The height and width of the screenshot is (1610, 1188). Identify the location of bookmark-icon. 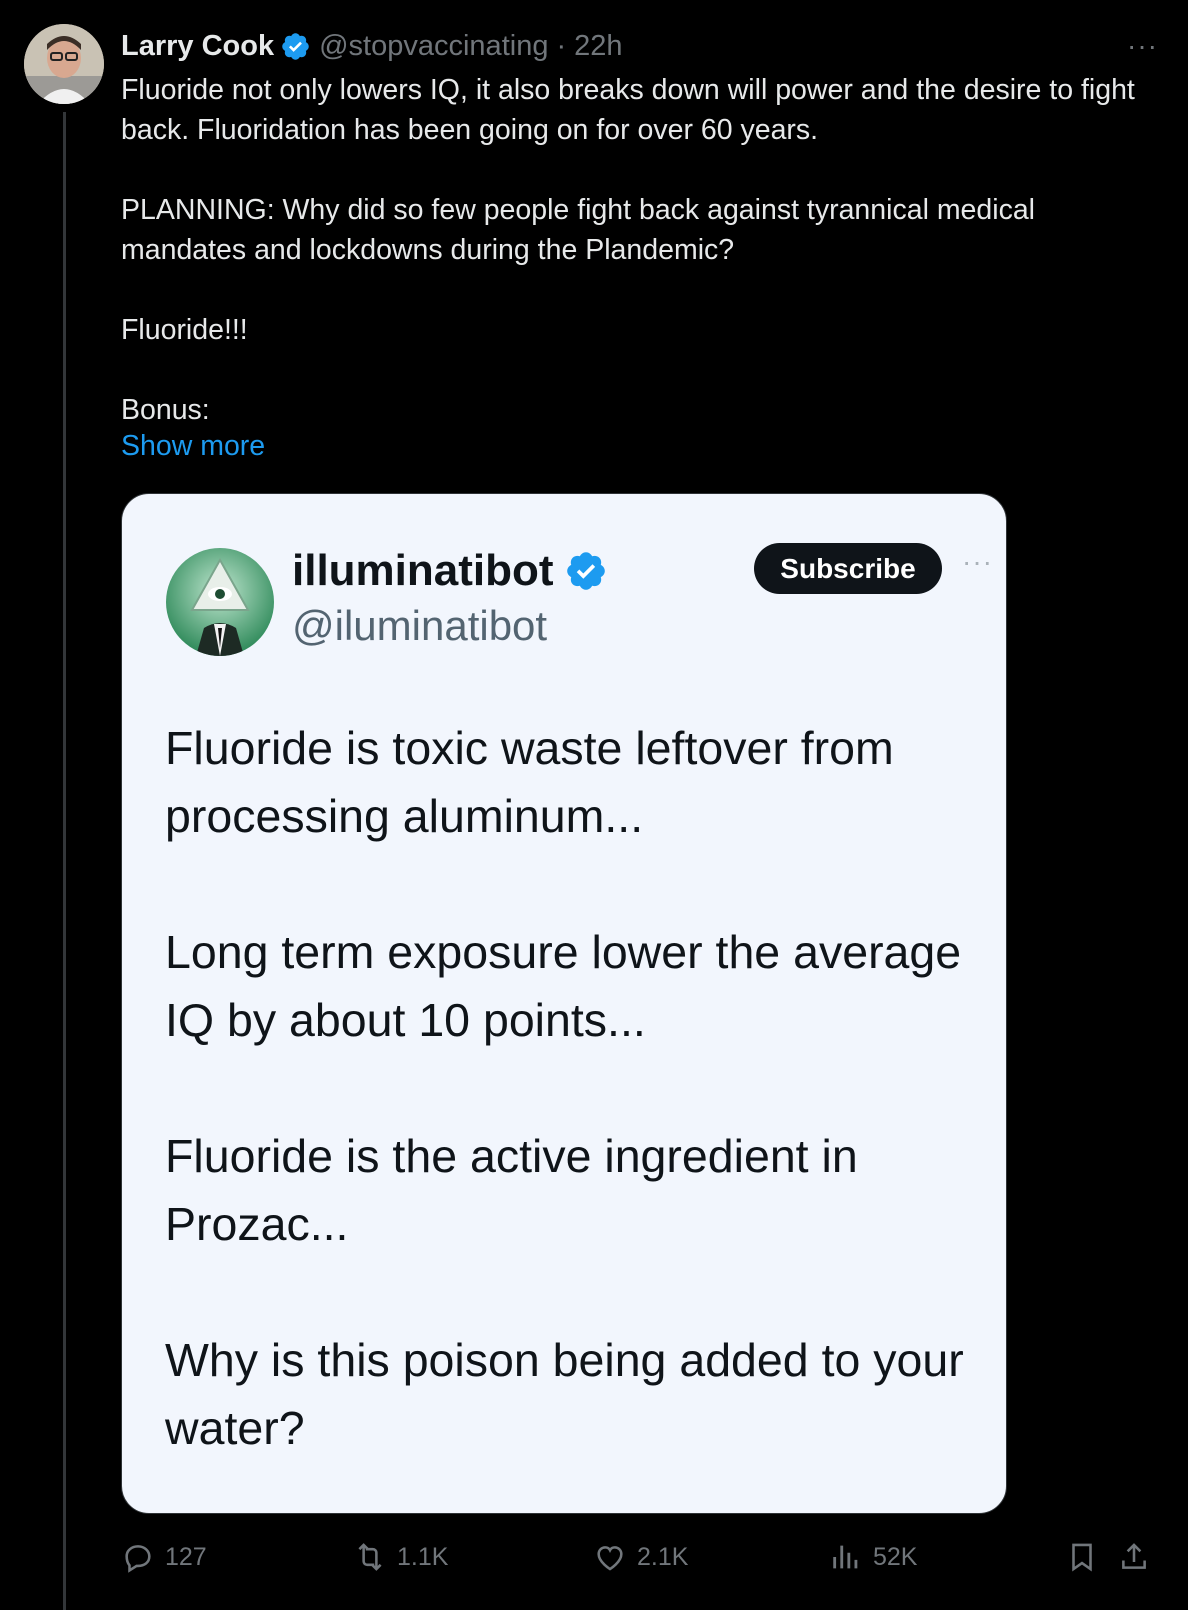
(1082, 1557).